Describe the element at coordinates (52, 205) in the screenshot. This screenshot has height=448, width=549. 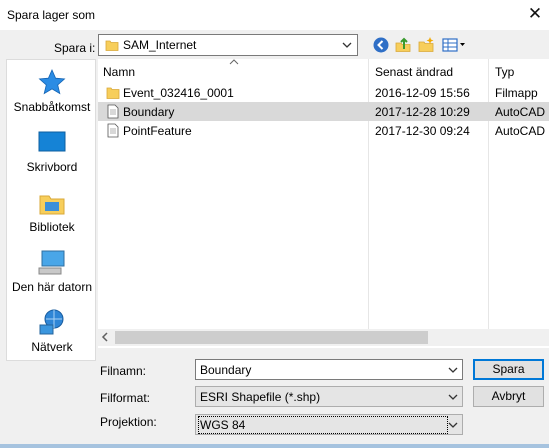
I see `library-icon` at that location.